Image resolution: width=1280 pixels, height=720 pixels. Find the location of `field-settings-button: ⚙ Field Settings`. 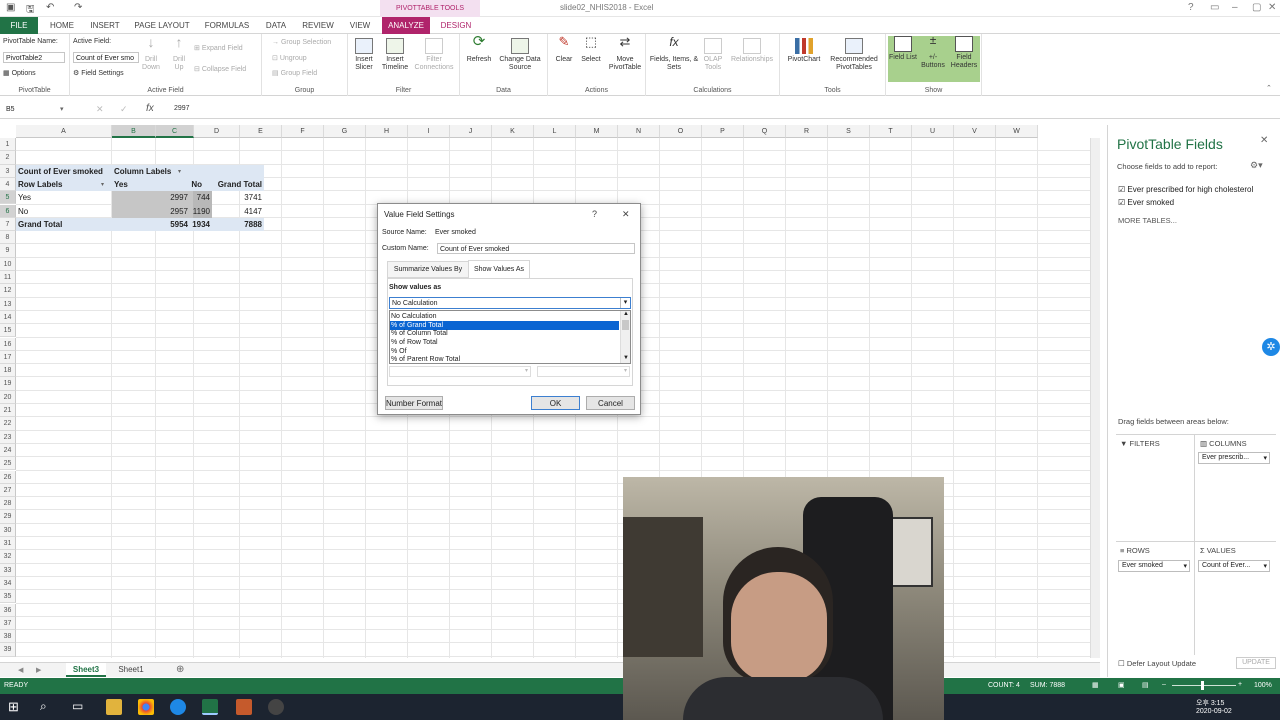

field-settings-button: ⚙ Field Settings is located at coordinates (98, 73).